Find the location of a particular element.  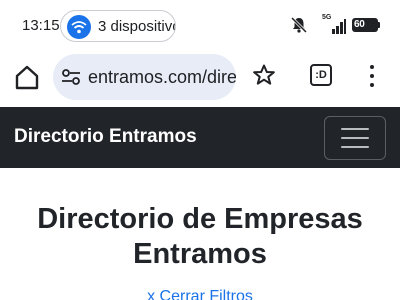

home-icon is located at coordinates (27, 77).